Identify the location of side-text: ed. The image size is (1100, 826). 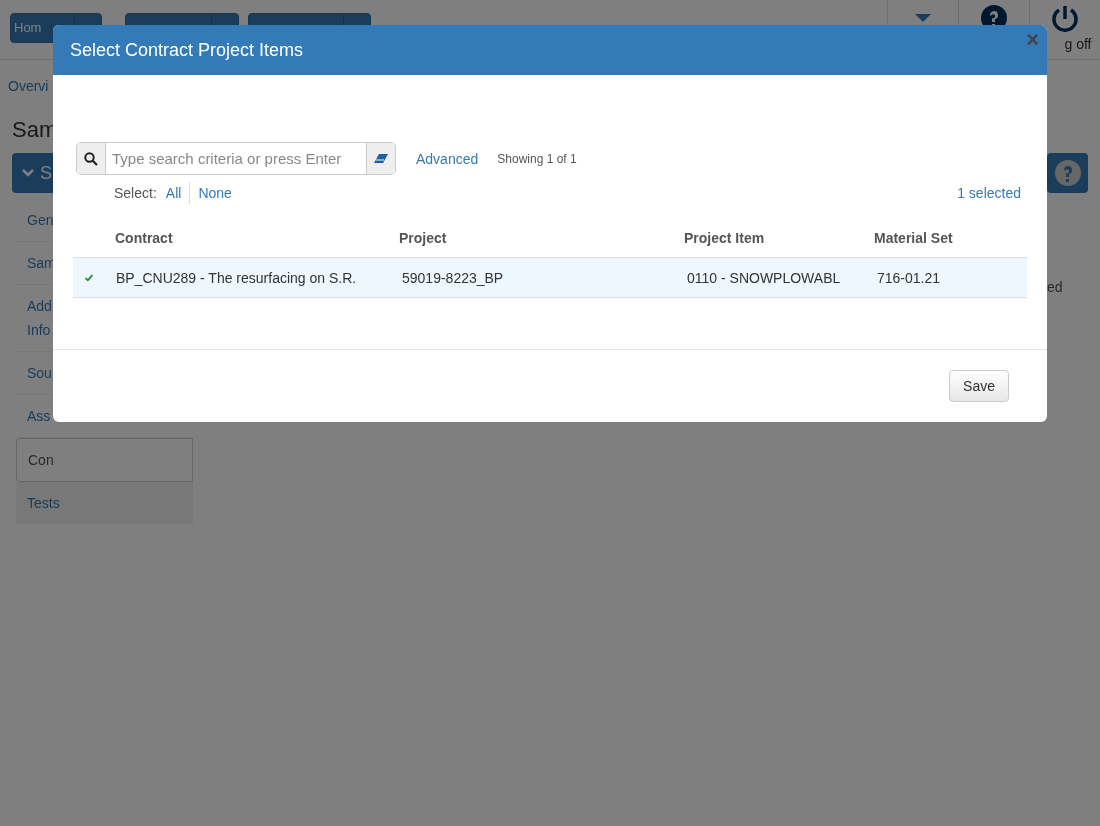
(1055, 287).